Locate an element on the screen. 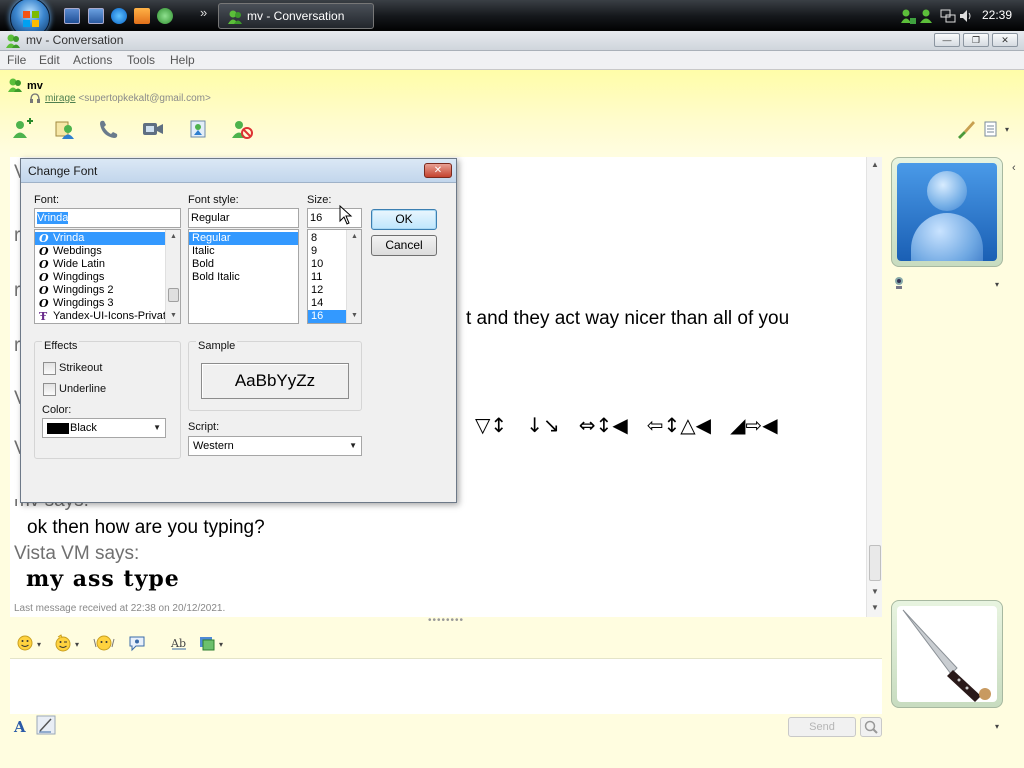 The width and height of the screenshot is (1024, 768). switch-windows-icon is located at coordinates (96, 16).